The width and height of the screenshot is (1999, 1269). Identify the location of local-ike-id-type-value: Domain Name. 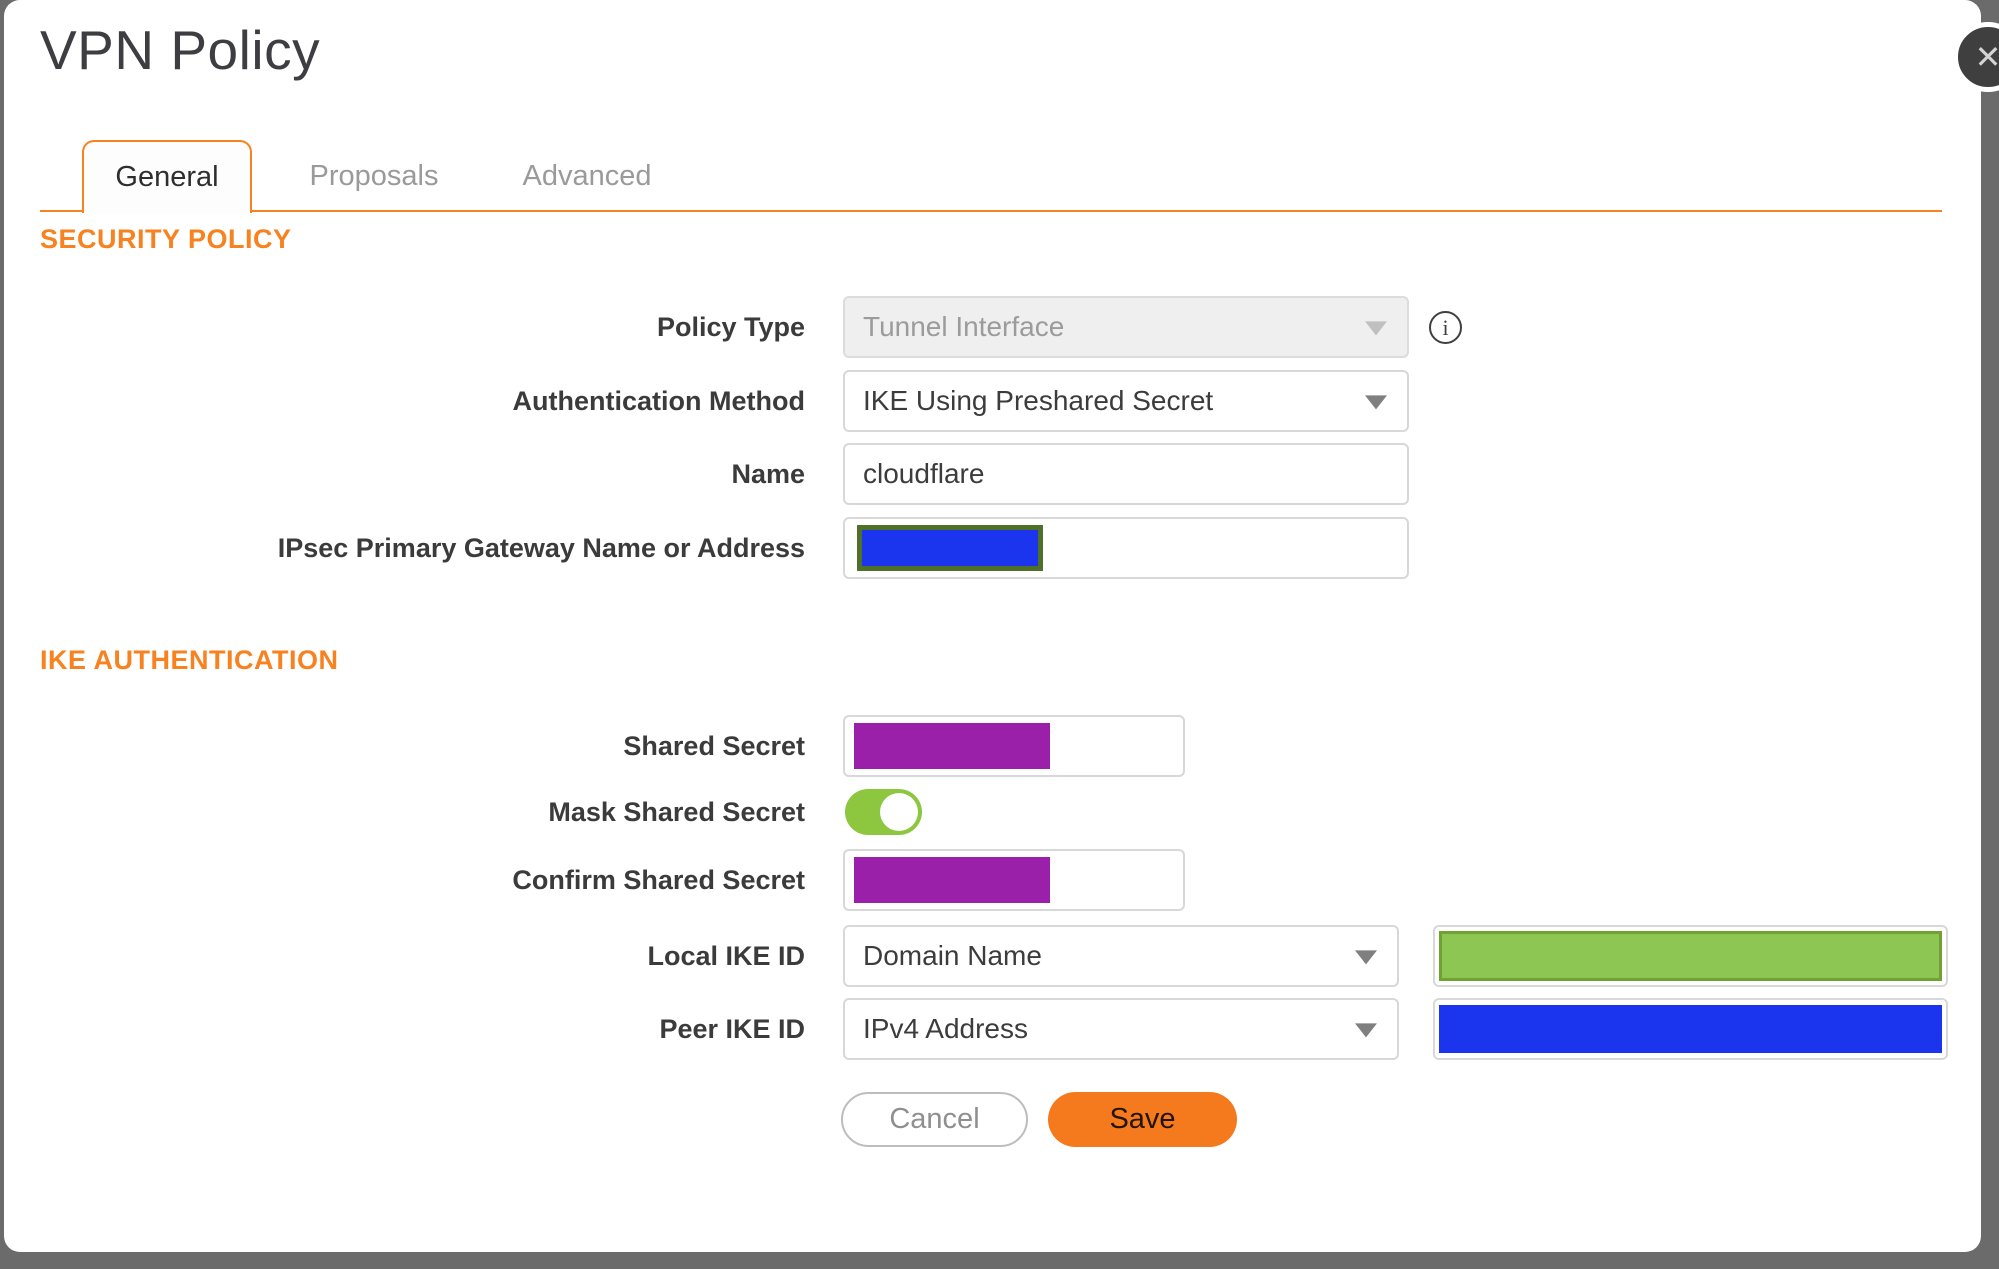
(952, 955).